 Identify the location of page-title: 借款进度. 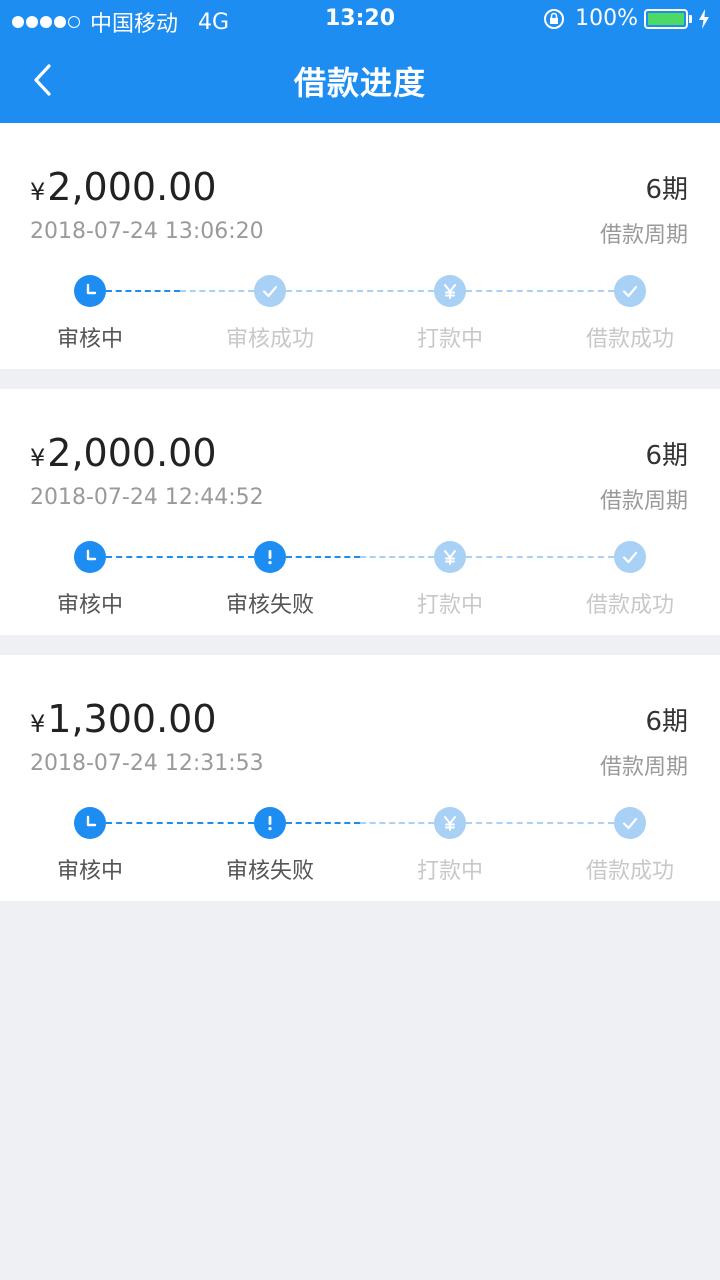
(359, 83).